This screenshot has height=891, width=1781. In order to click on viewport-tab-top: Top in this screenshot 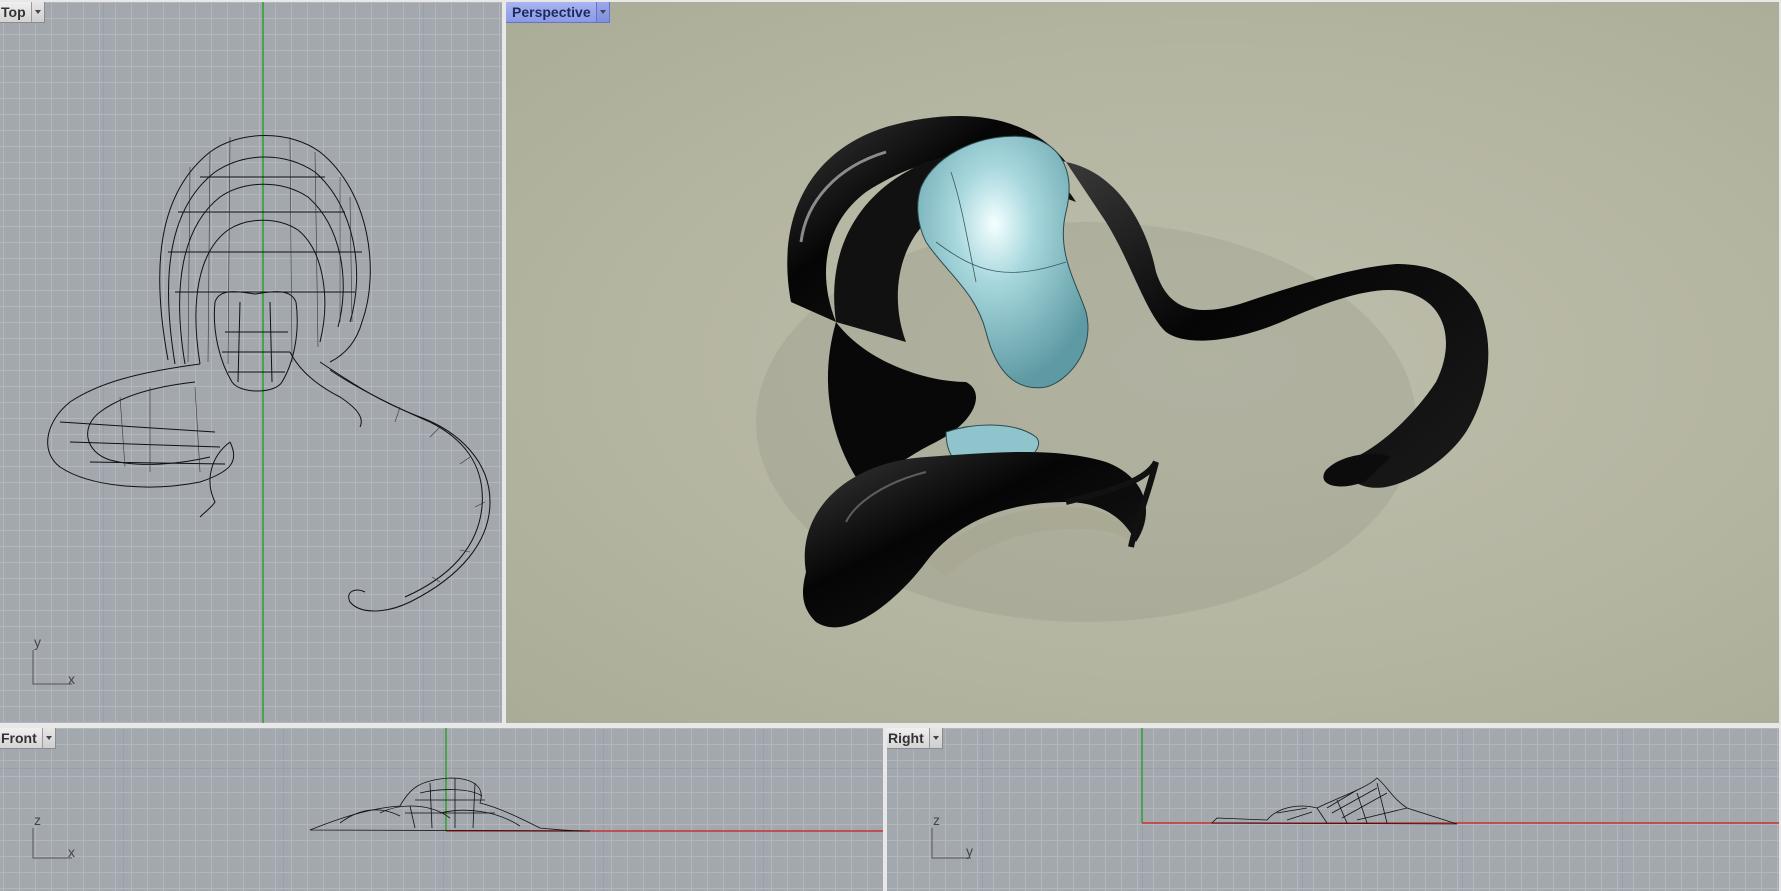, I will do `click(22, 12)`.